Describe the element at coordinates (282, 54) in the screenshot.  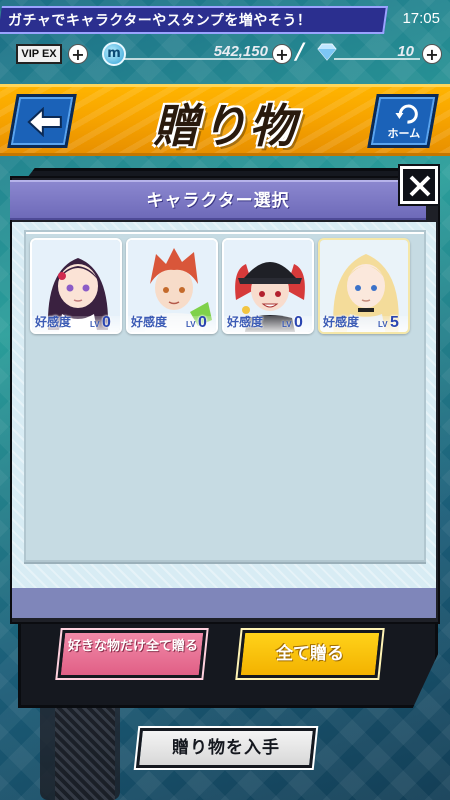
I see `coin-plus-button: +` at that location.